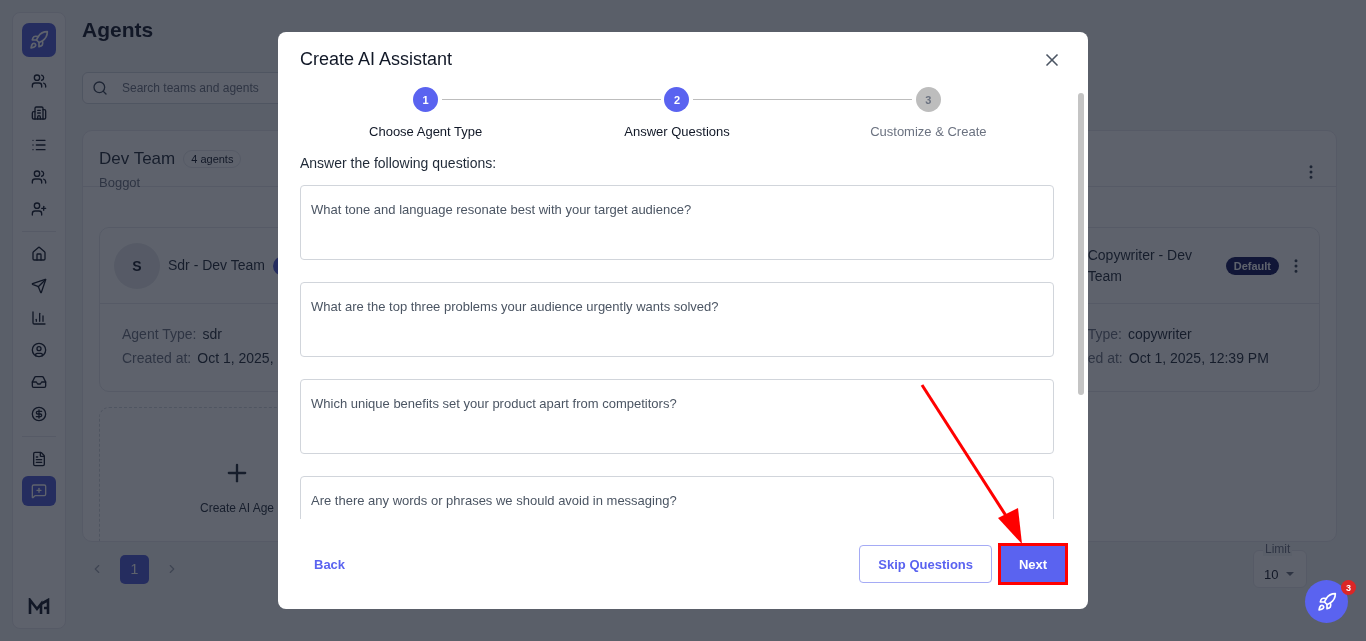 The width and height of the screenshot is (1366, 641). Describe the element at coordinates (677, 416) in the screenshot. I see `answer-field: Which unique benefits set your product apart from competitors?` at that location.